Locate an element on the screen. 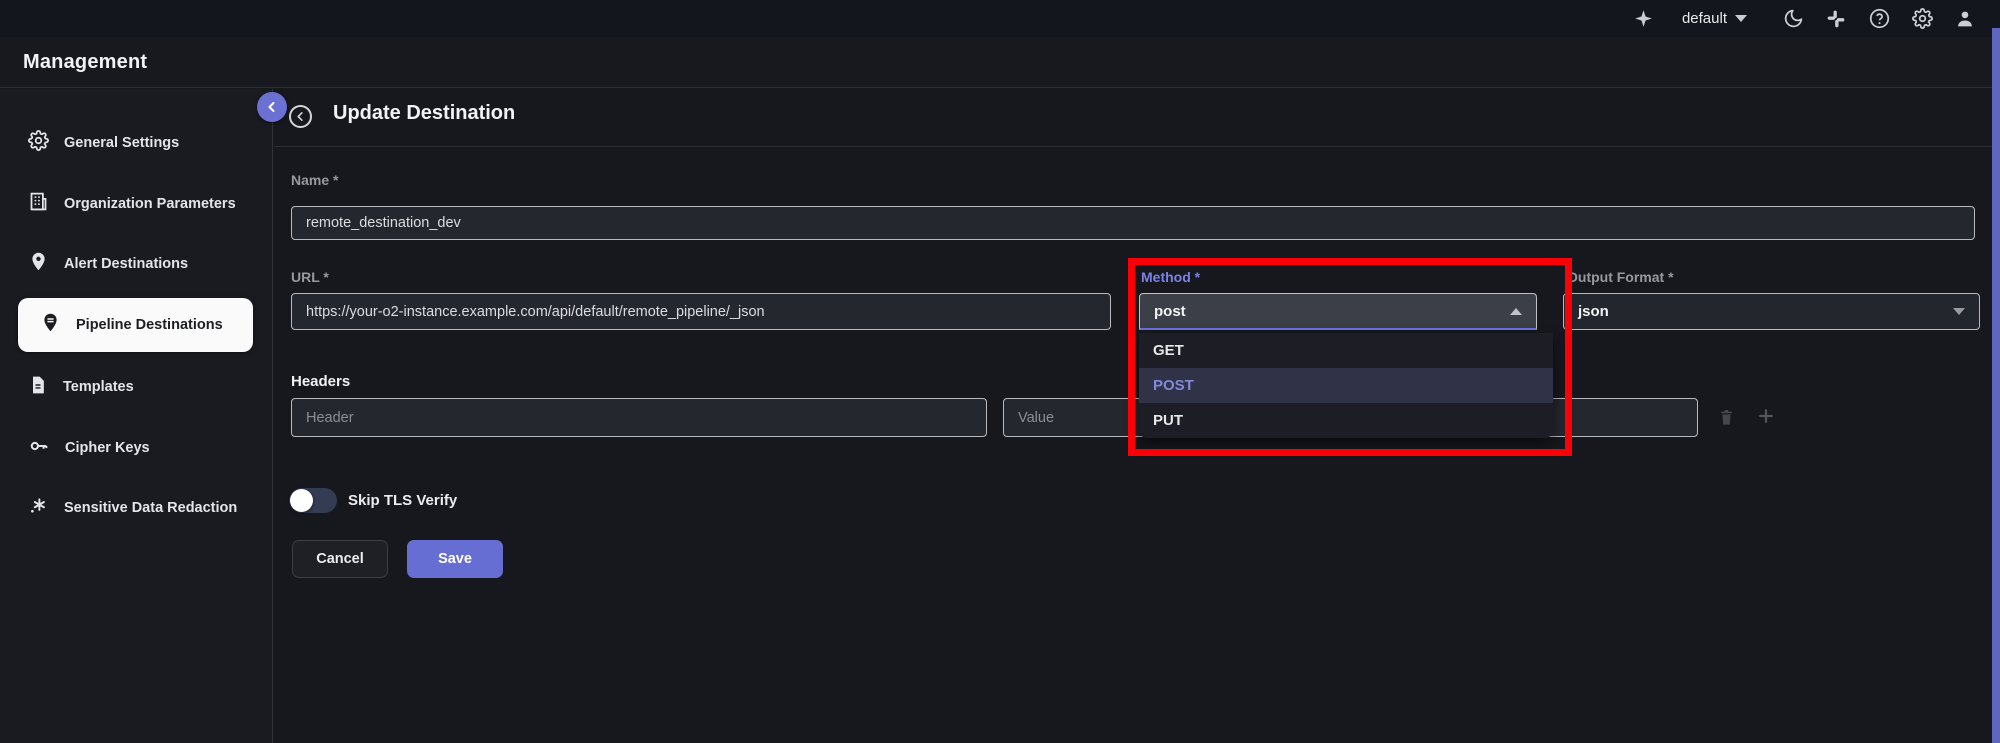 The height and width of the screenshot is (743, 2000). method-option-post: POST is located at coordinates (1346, 385).